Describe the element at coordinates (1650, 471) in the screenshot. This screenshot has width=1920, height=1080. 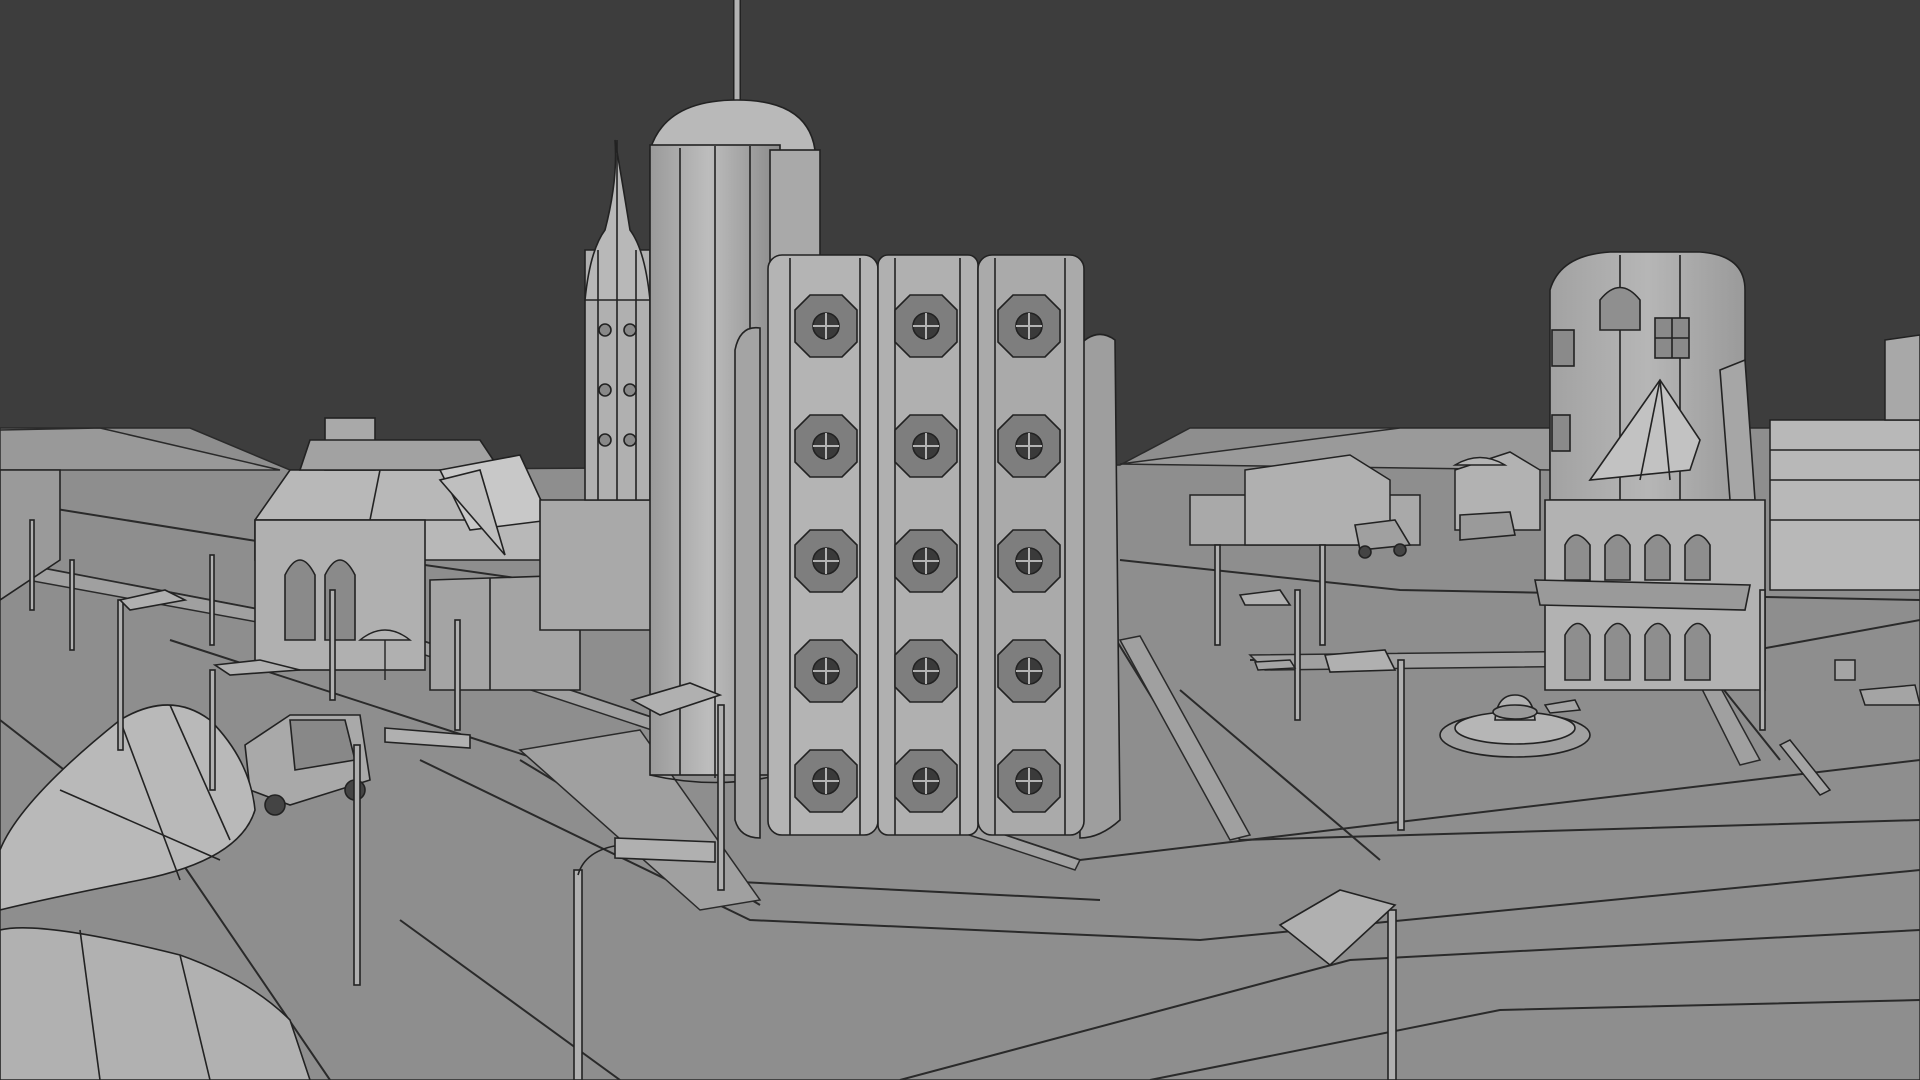
I see `arched-building-right` at that location.